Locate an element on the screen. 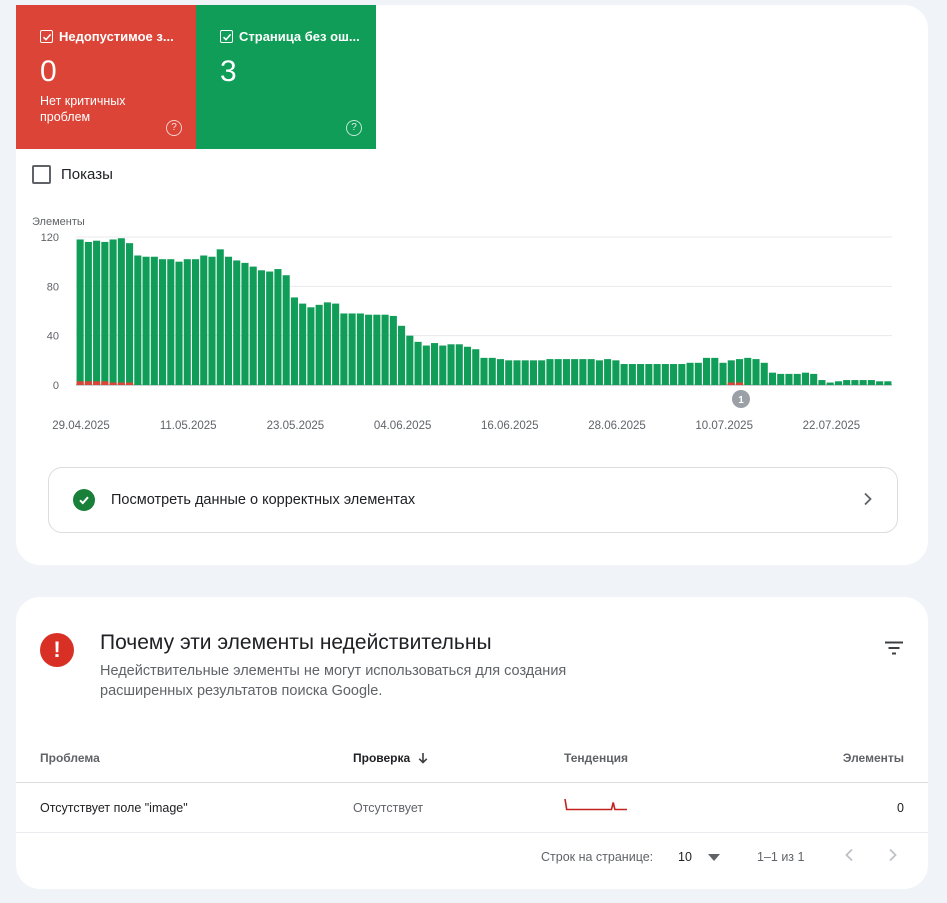 Image resolution: width=947 pixels, height=903 pixels. table-row: Отсутствует поле "image" Отсутствует 0 is located at coordinates (472, 808).